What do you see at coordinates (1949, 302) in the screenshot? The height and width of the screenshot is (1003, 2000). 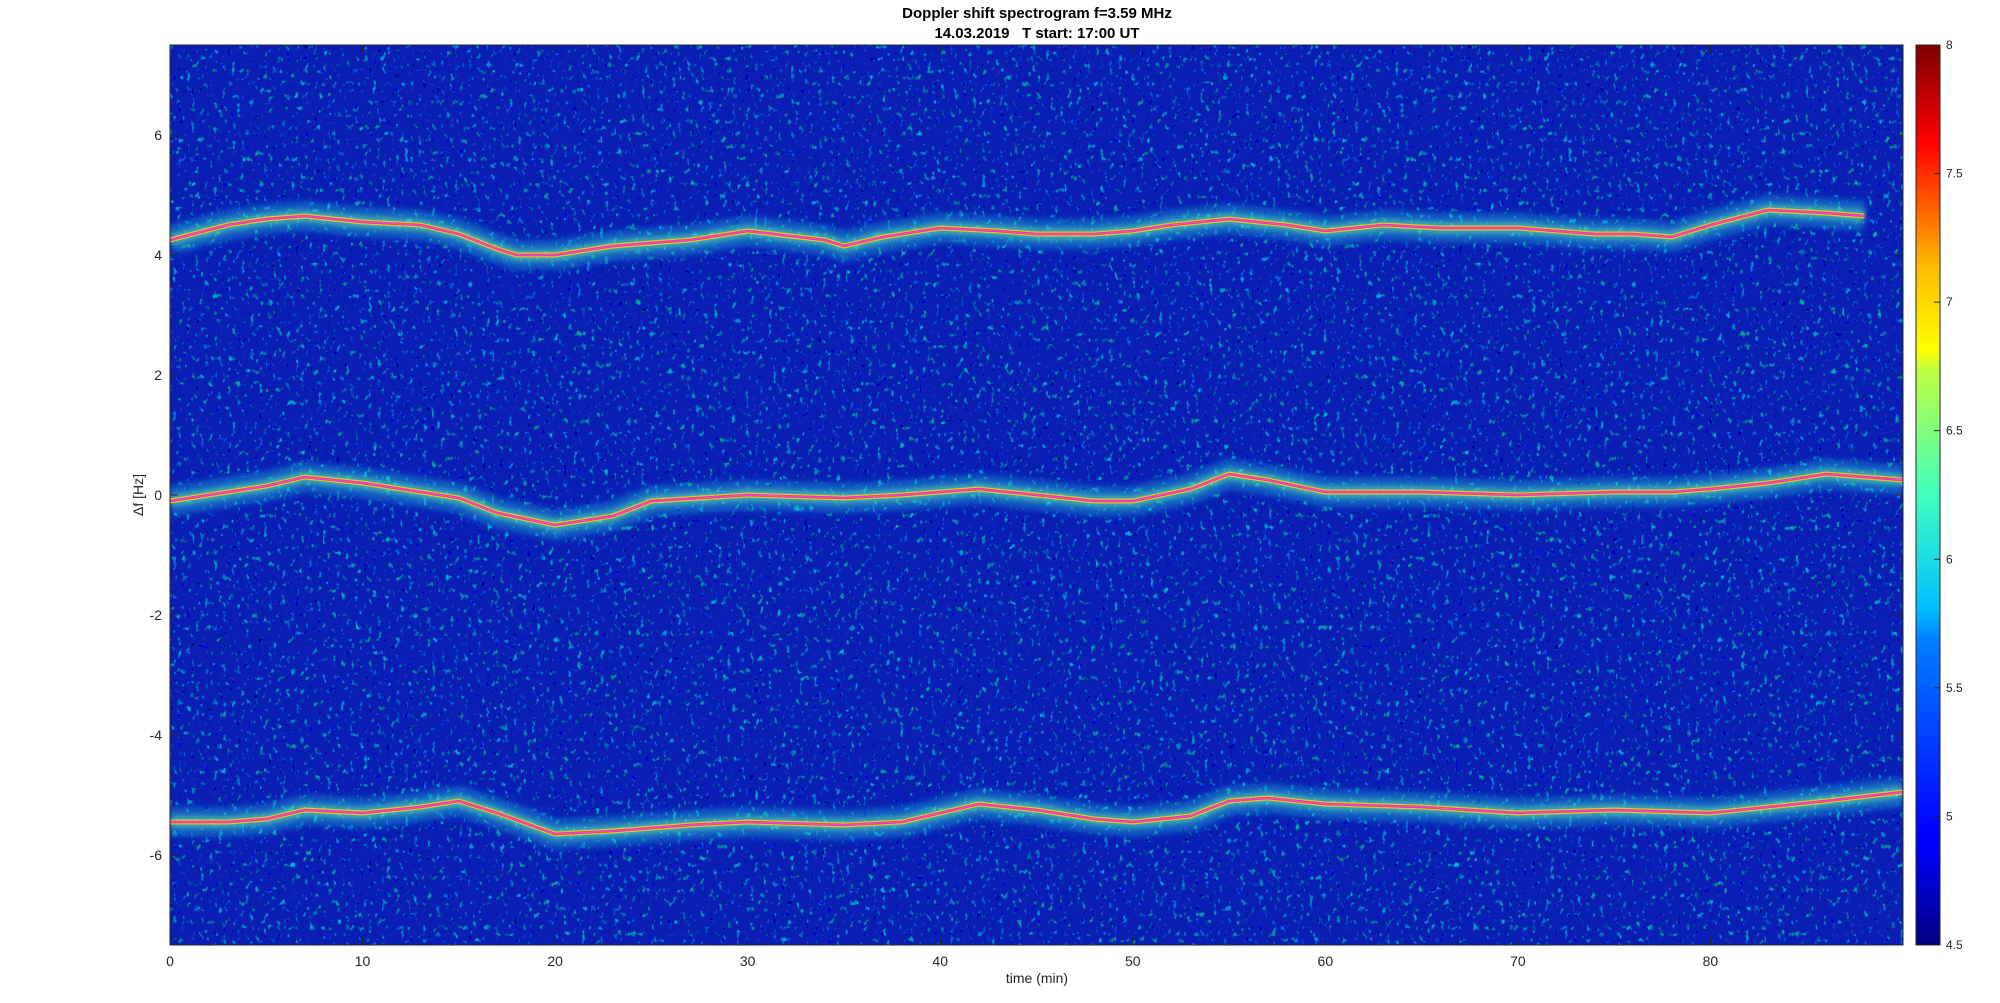 I see `colorbar-tick-label: 7` at bounding box center [1949, 302].